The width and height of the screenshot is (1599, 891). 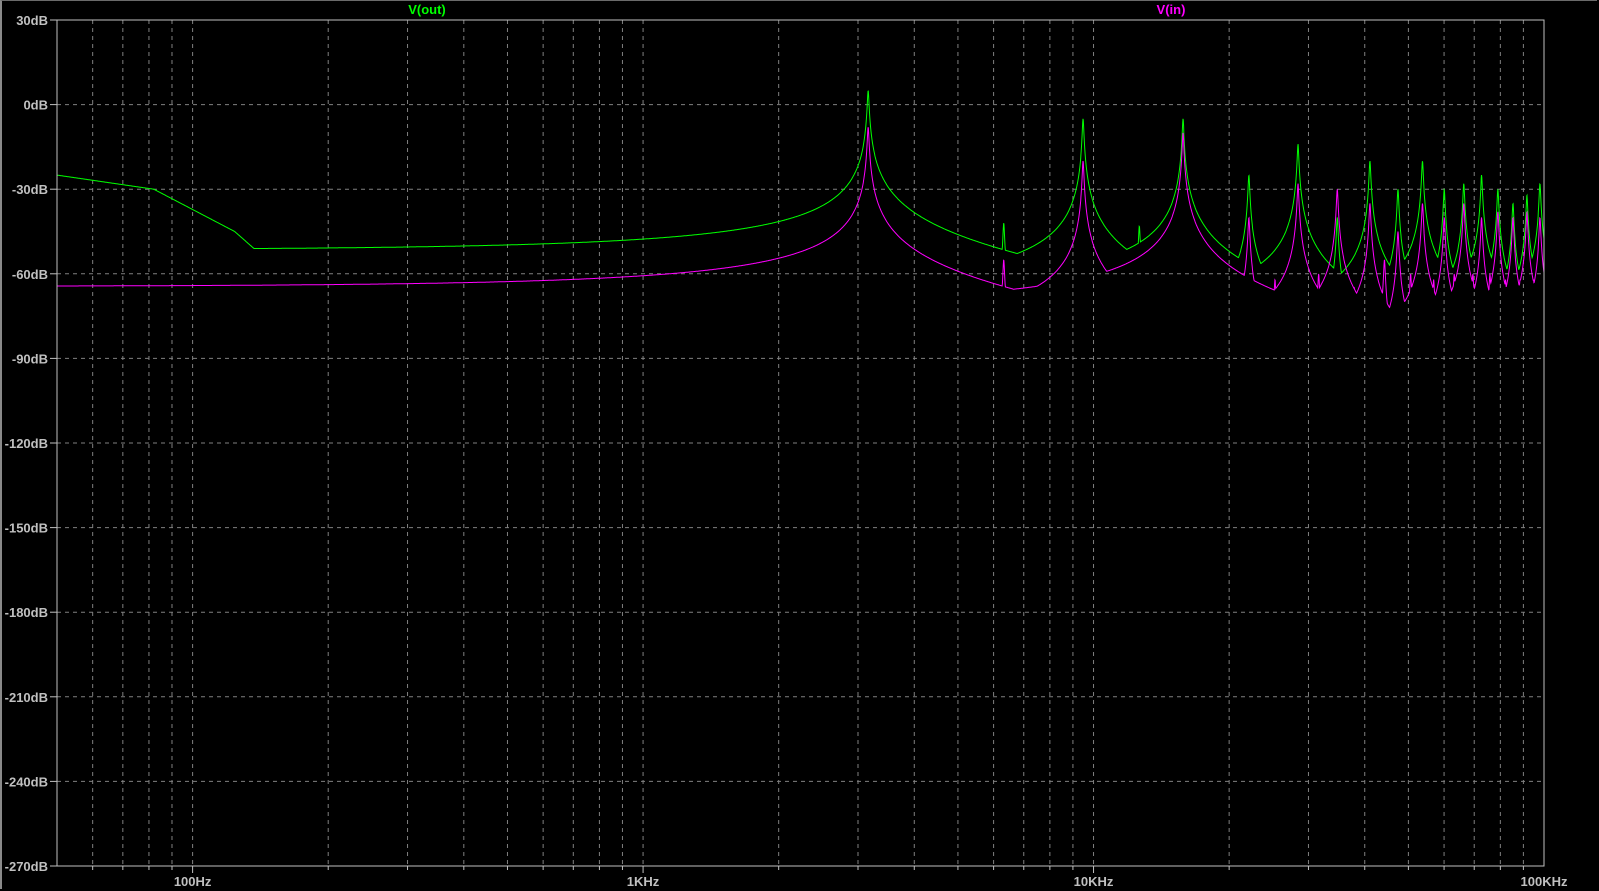 I want to click on y-tick-label: -120dB, so click(x=26, y=443).